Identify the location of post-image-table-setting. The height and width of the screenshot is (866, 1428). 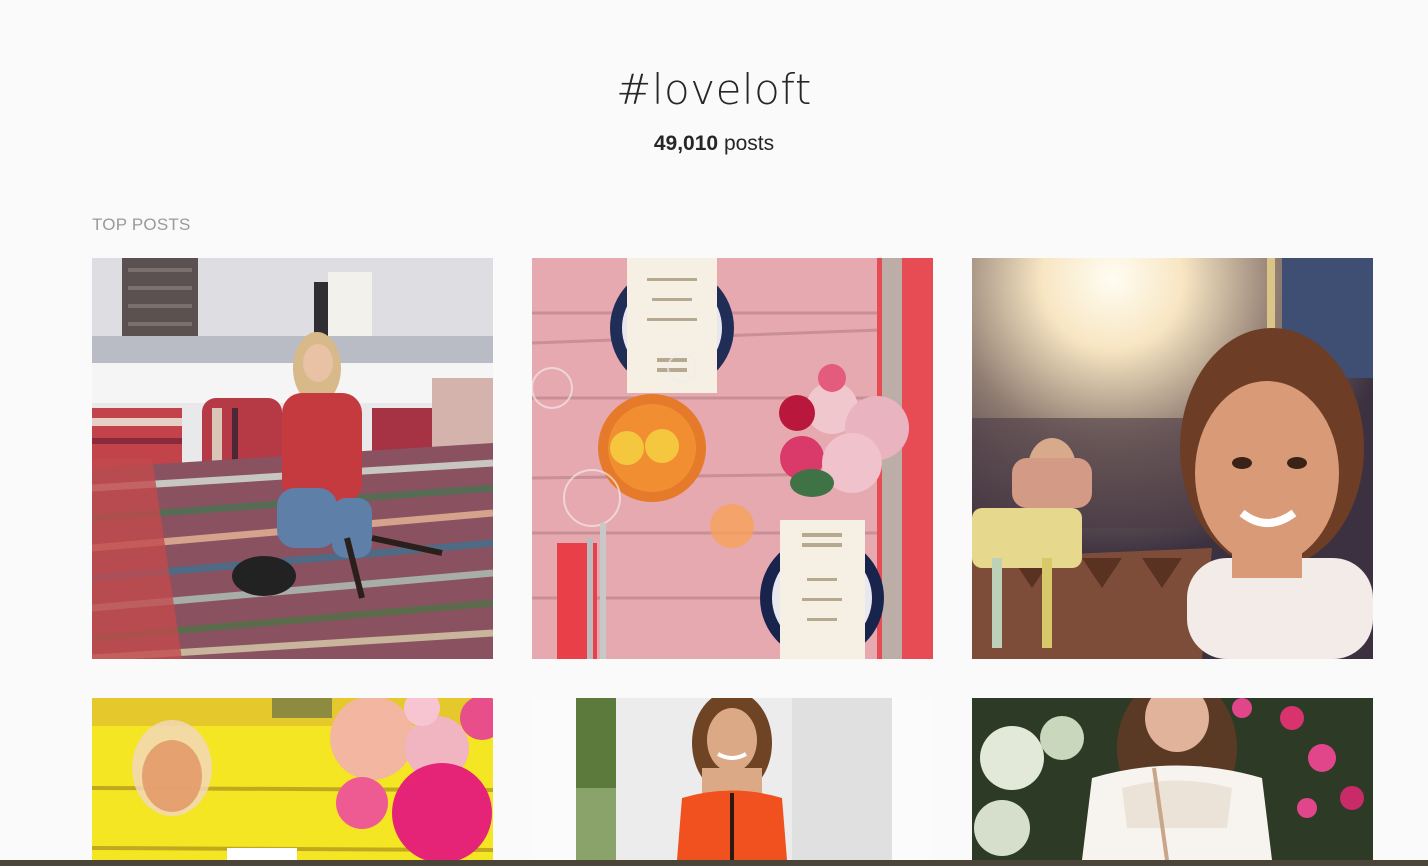
(732, 458).